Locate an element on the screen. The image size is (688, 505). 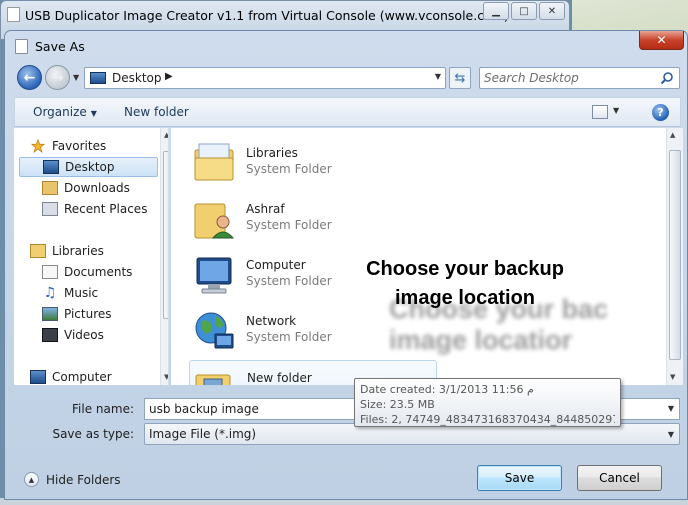
sidebar-item-recent-places: Recent Places is located at coordinates (105, 209).